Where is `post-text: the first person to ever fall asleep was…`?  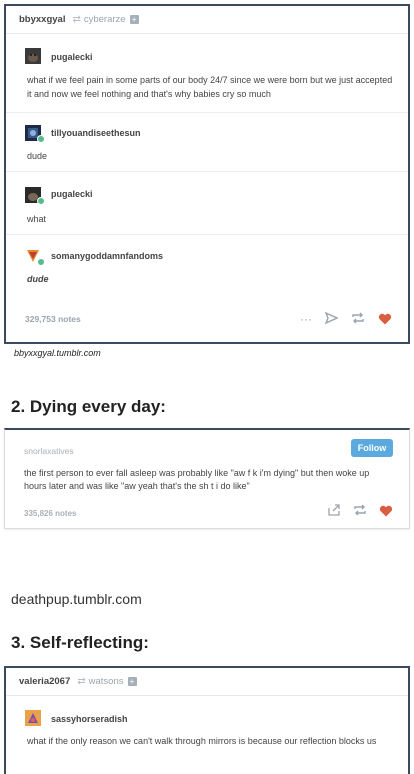 post-text: the first person to ever fall asleep was… is located at coordinates (197, 479).